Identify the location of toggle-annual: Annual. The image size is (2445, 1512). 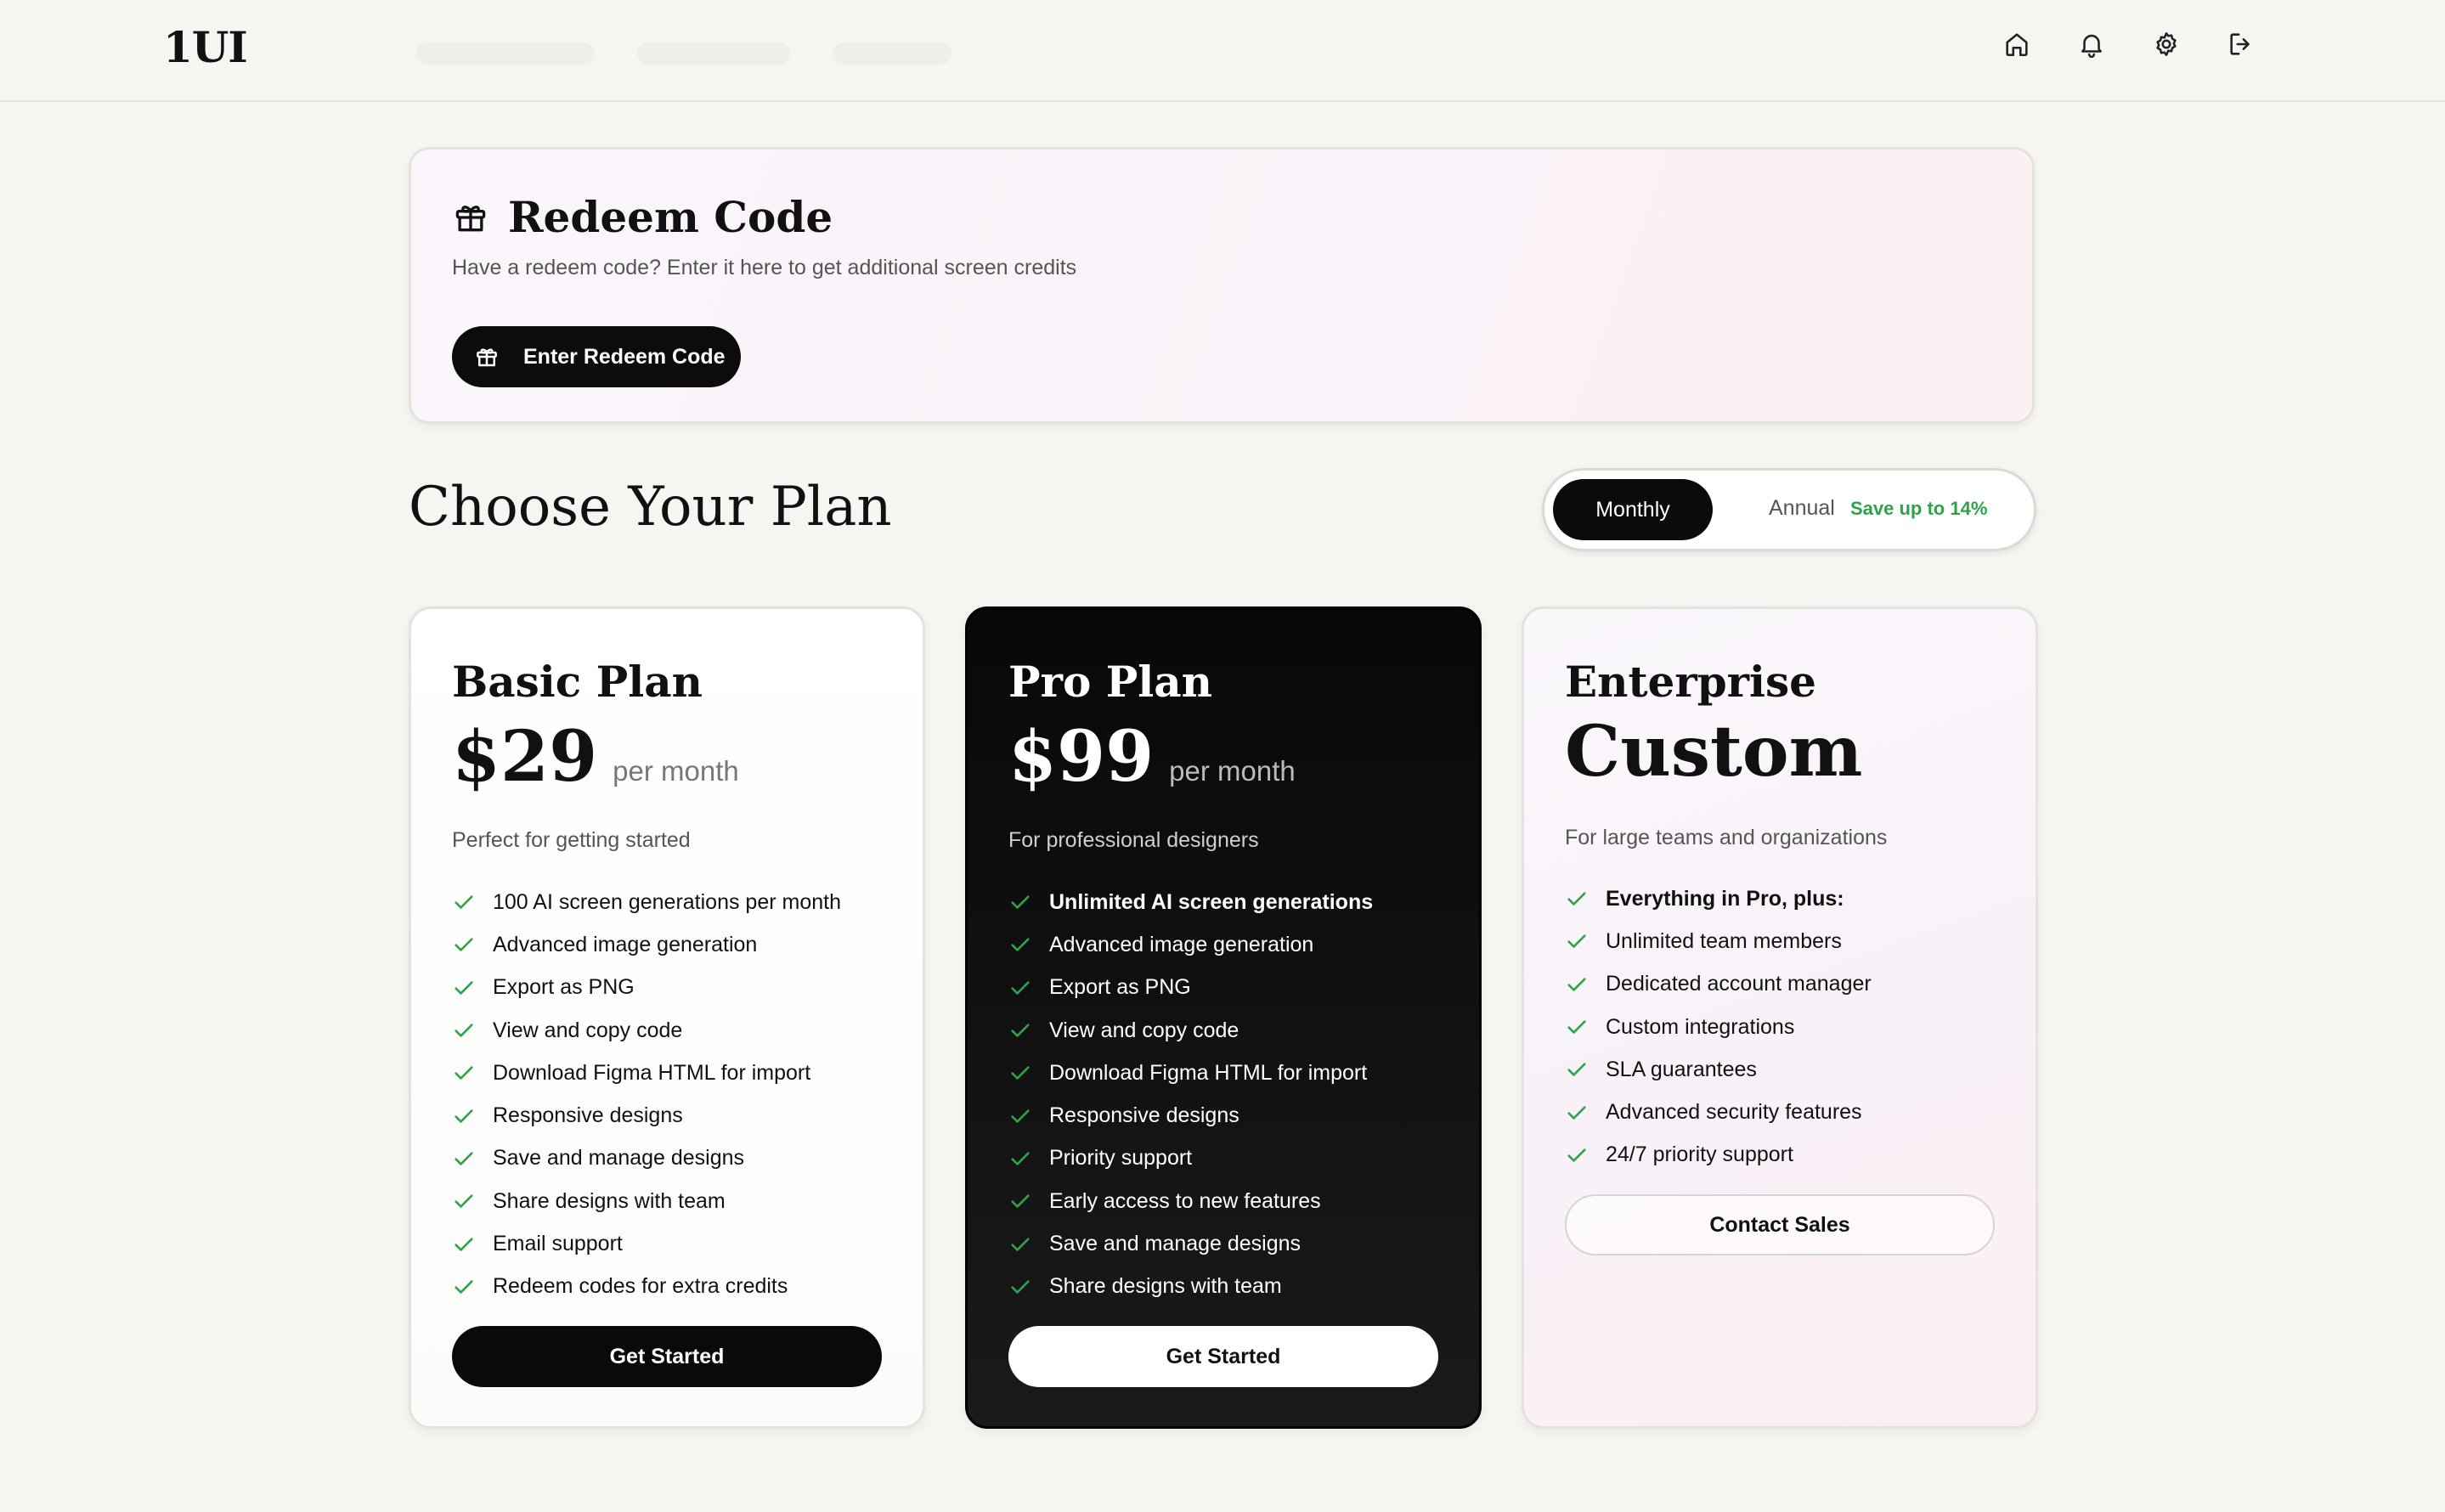
(1802, 509).